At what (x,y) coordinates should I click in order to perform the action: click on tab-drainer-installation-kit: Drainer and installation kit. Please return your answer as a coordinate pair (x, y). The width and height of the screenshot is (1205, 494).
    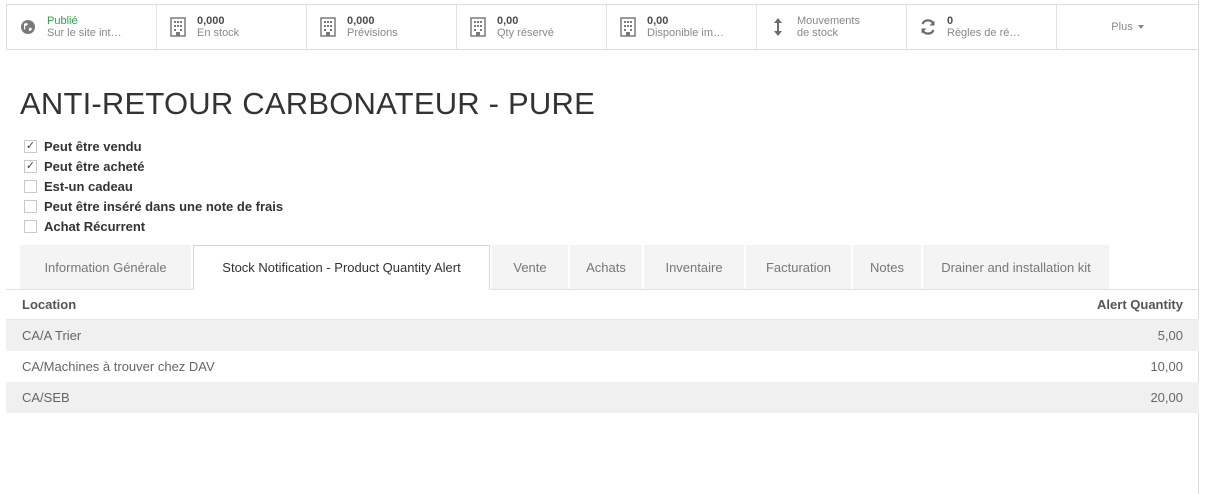
    Looking at the image, I should click on (1016, 267).